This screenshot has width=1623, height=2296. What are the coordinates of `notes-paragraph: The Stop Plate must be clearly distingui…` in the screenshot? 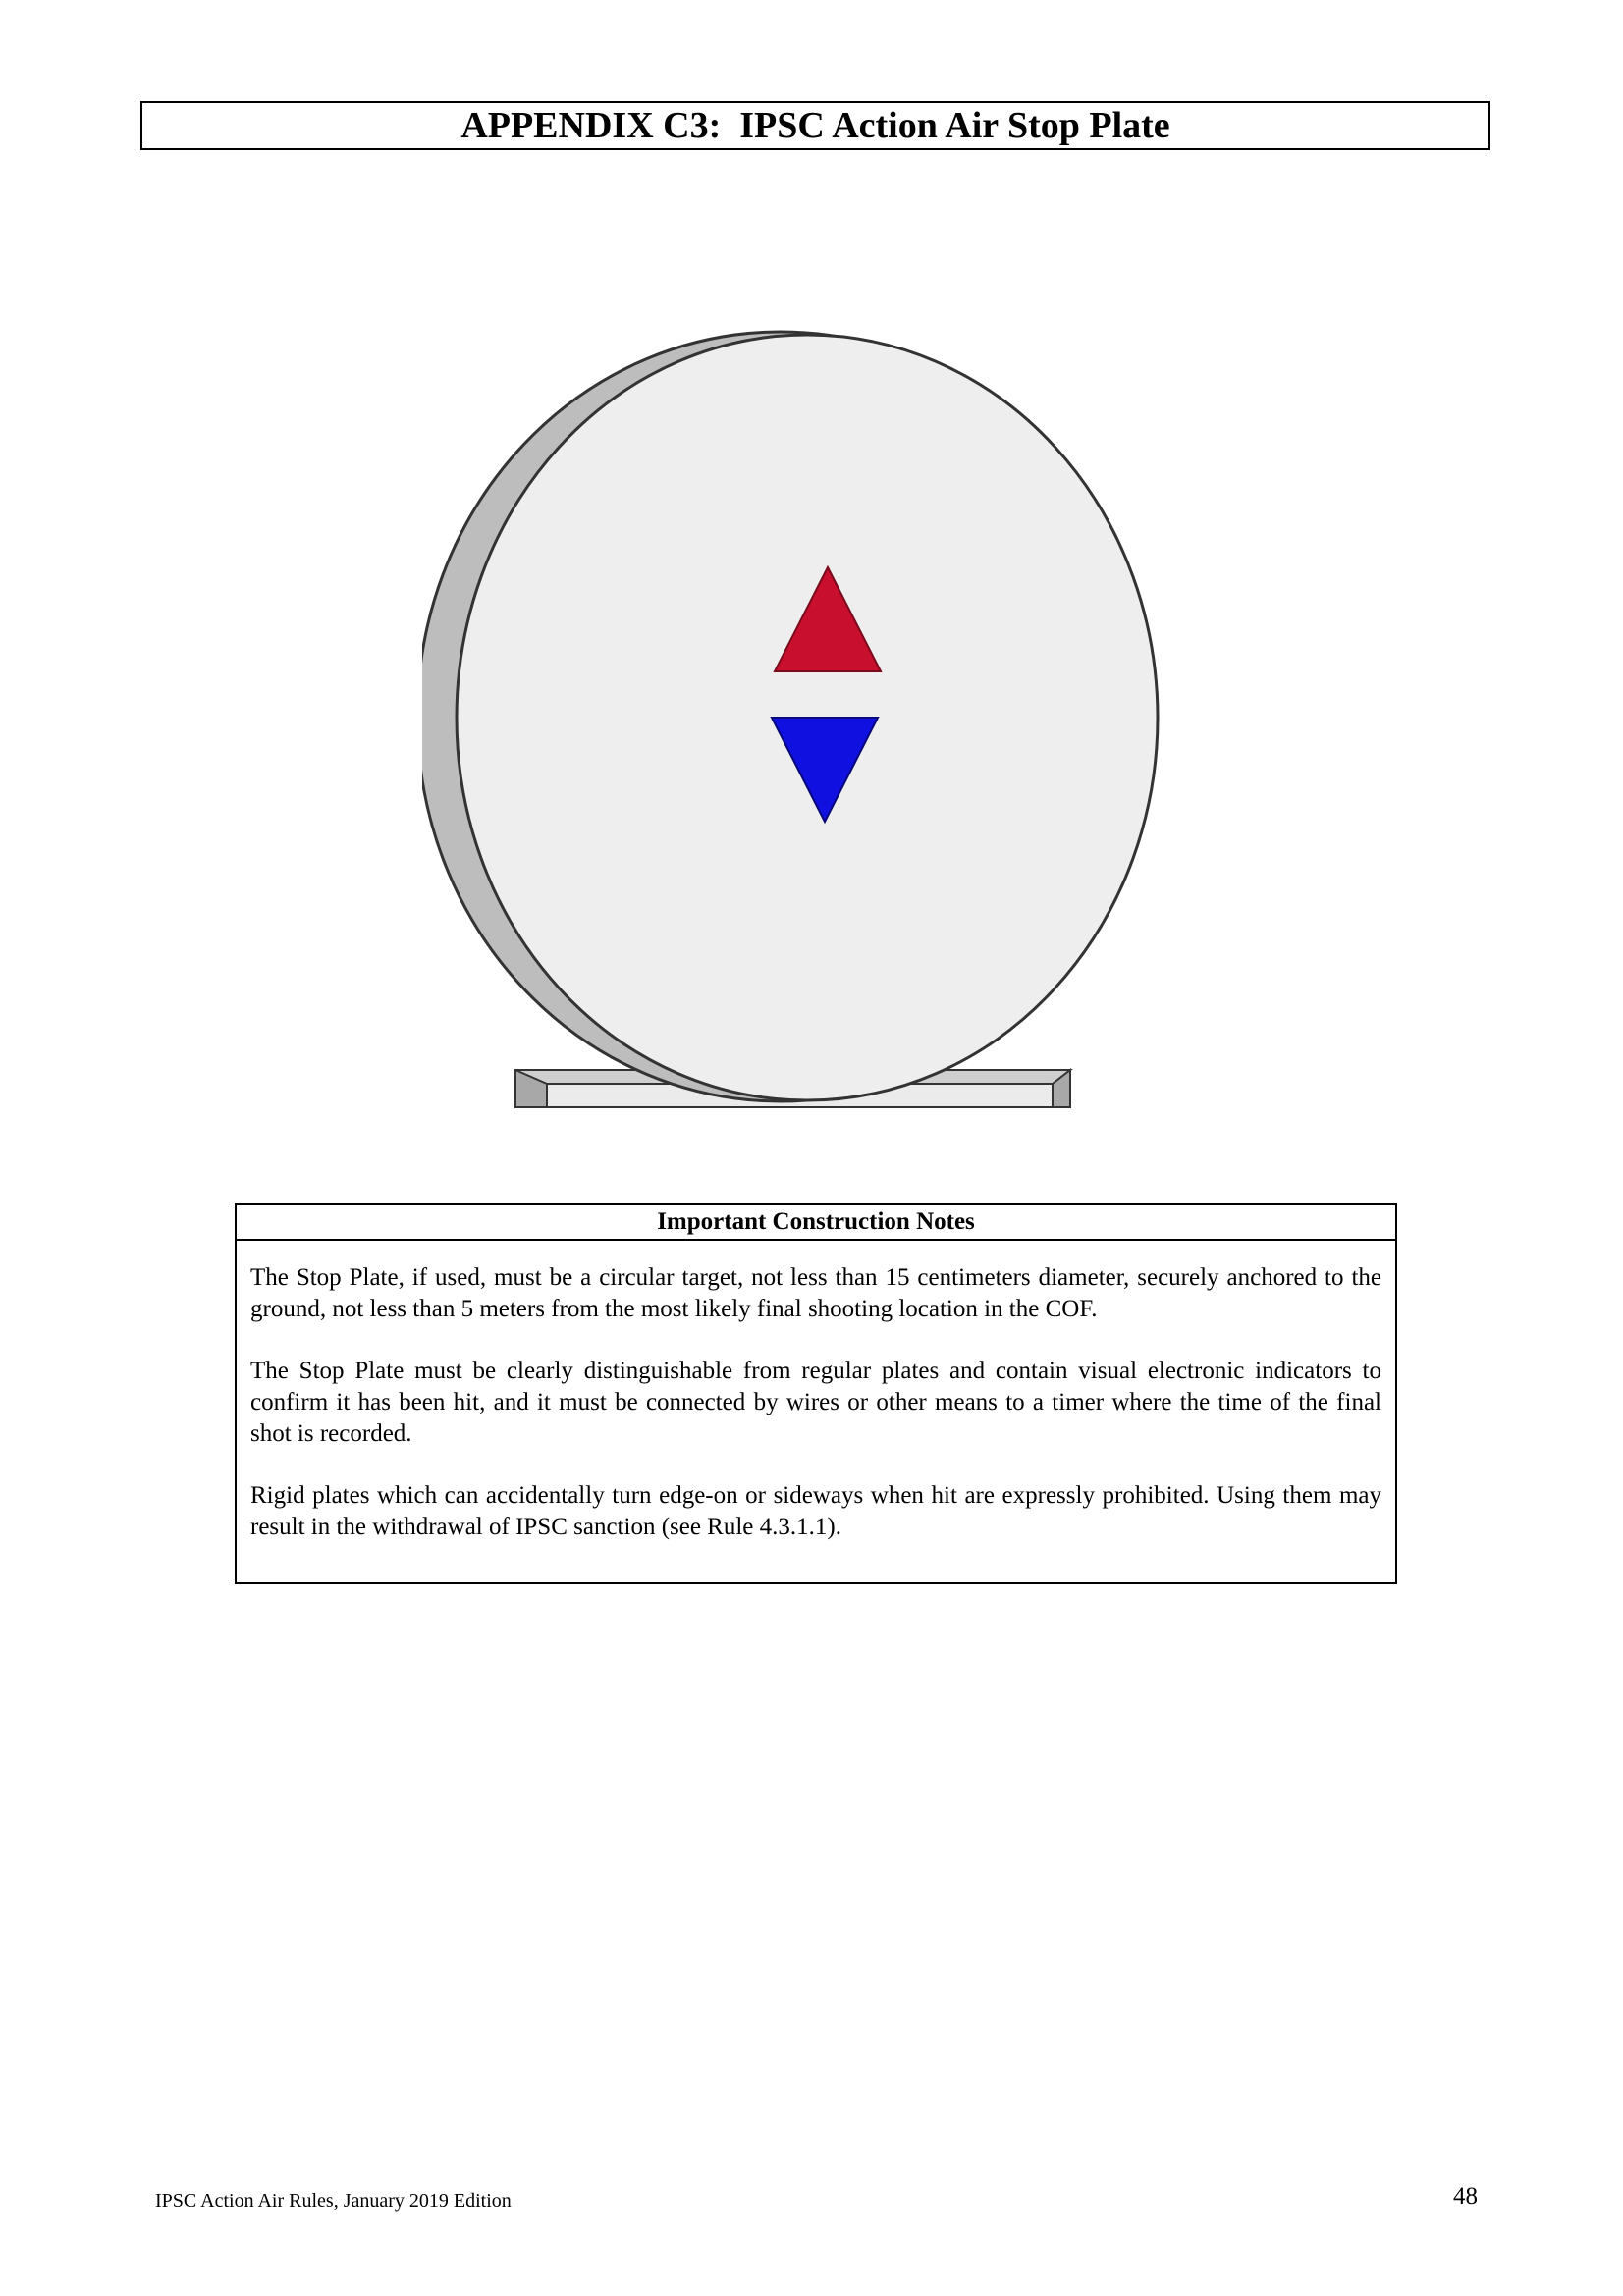 It's located at (815, 1402).